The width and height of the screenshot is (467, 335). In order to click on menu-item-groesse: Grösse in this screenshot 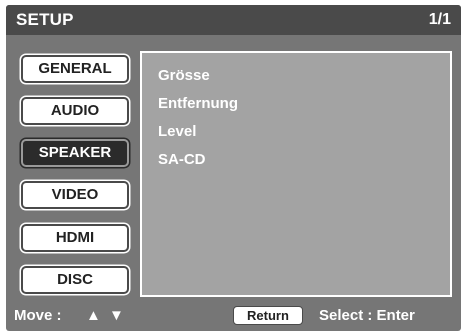, I will do `click(184, 75)`.